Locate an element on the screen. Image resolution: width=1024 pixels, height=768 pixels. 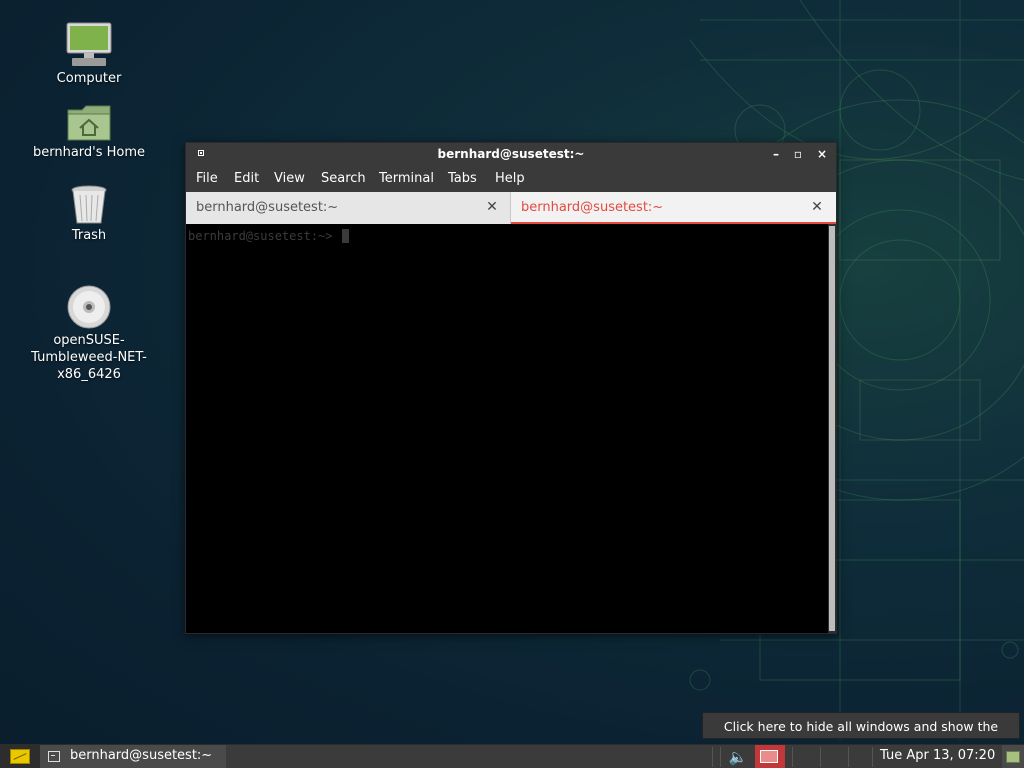
desktop-icon-install-disc: openSUSE- Tumbleweed-NET- x86_6426 is located at coordinates (89, 333).